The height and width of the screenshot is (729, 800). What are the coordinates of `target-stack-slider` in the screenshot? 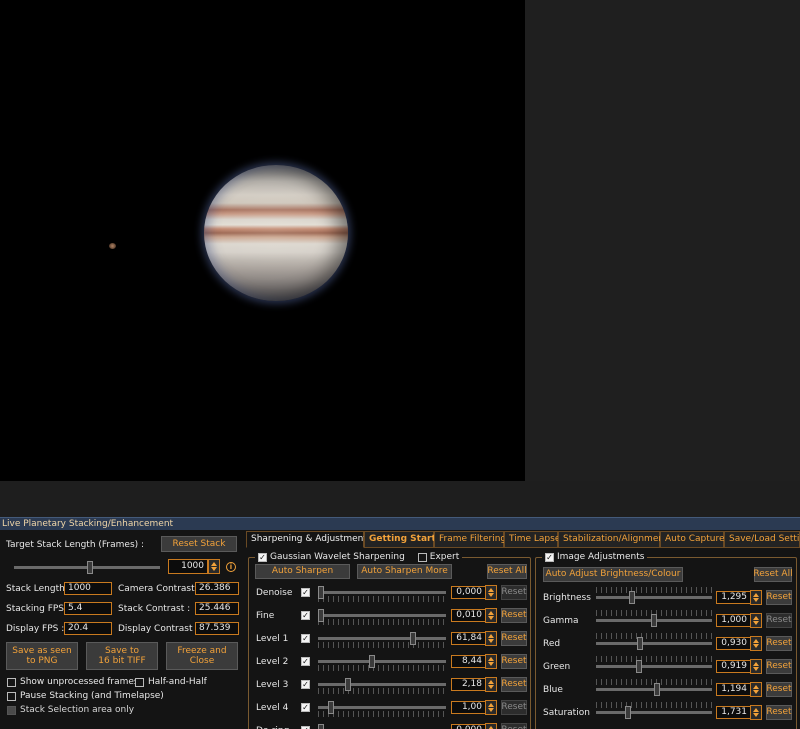 It's located at (87, 567).